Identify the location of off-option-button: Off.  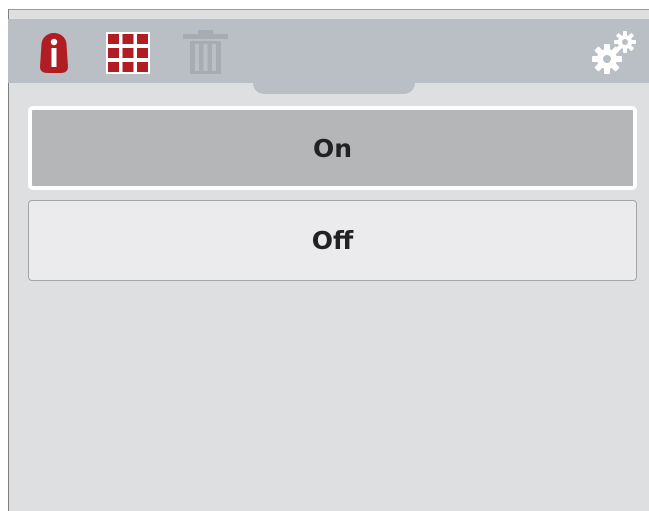
(332, 240).